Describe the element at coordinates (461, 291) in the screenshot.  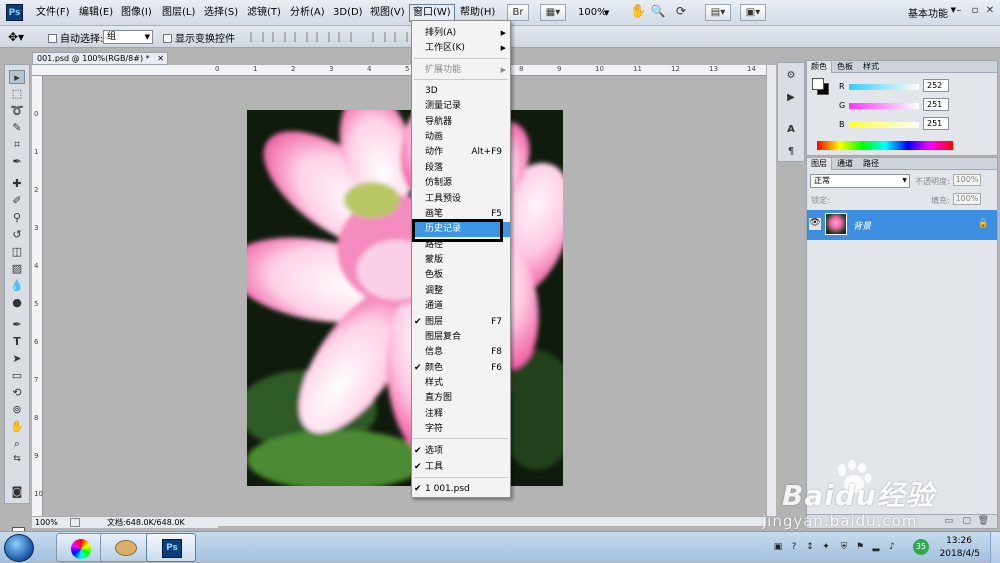
I see `menu-item: 调整` at that location.